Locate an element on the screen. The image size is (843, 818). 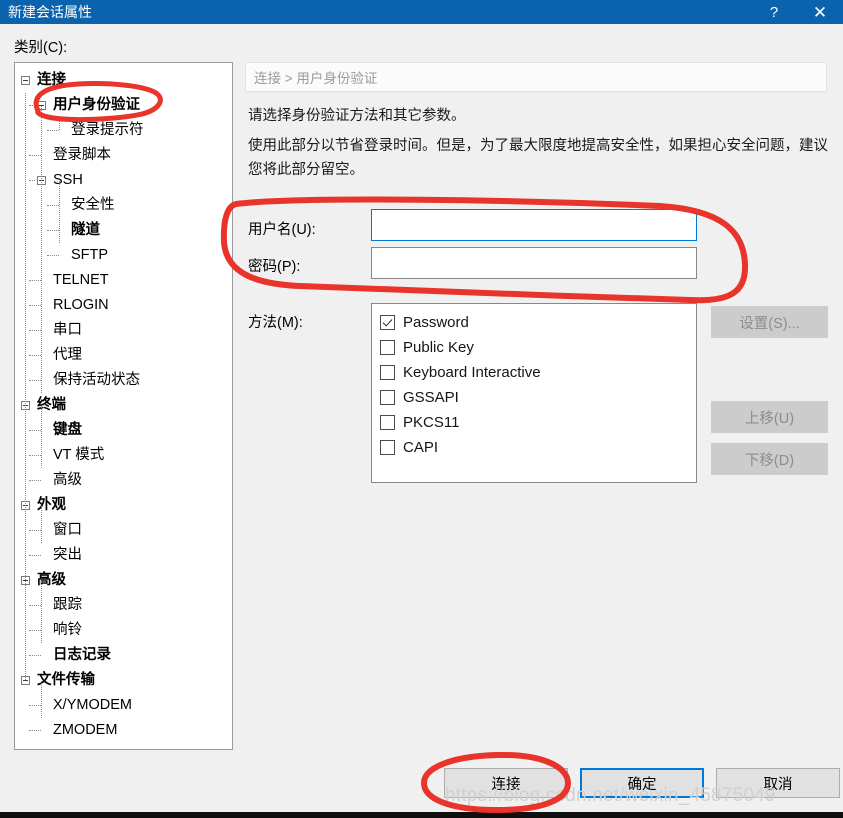
tree-item-label: 用户身份验证 is located at coordinates (96, 105).